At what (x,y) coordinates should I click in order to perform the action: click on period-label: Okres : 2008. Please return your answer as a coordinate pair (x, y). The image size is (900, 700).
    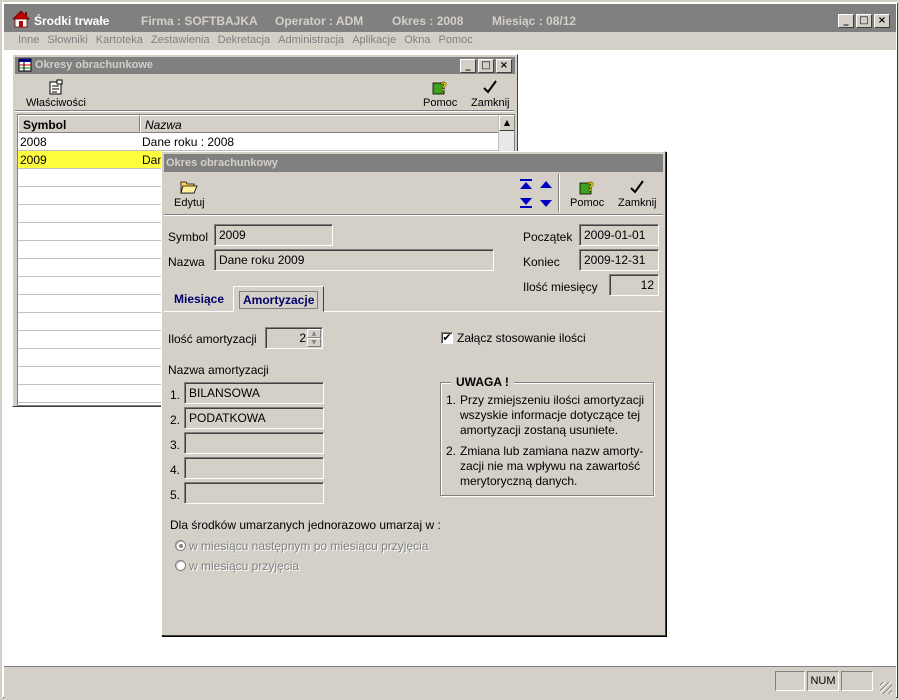
    Looking at the image, I should click on (428, 21).